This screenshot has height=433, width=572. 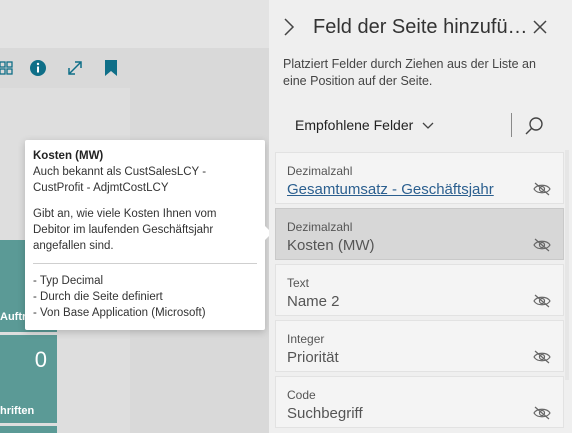 What do you see at coordinates (68, 281) in the screenshot?
I see `tooltip-meta-line: - Typ Decimal` at bounding box center [68, 281].